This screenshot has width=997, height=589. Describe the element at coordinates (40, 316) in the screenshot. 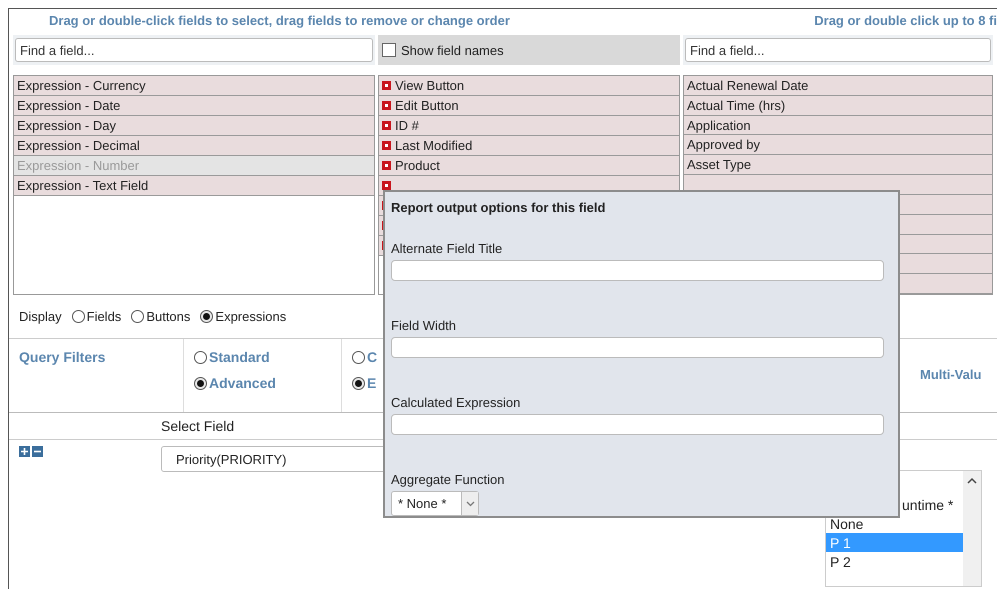

I see `display-label: Display` at that location.